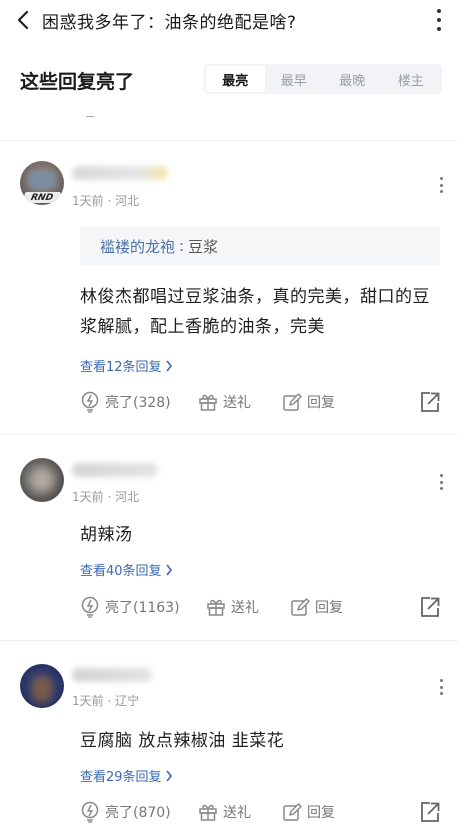 This screenshot has width=458, height=830. What do you see at coordinates (137, 246) in the screenshot?
I see `quoted-author: 褴褛的龙袍` at bounding box center [137, 246].